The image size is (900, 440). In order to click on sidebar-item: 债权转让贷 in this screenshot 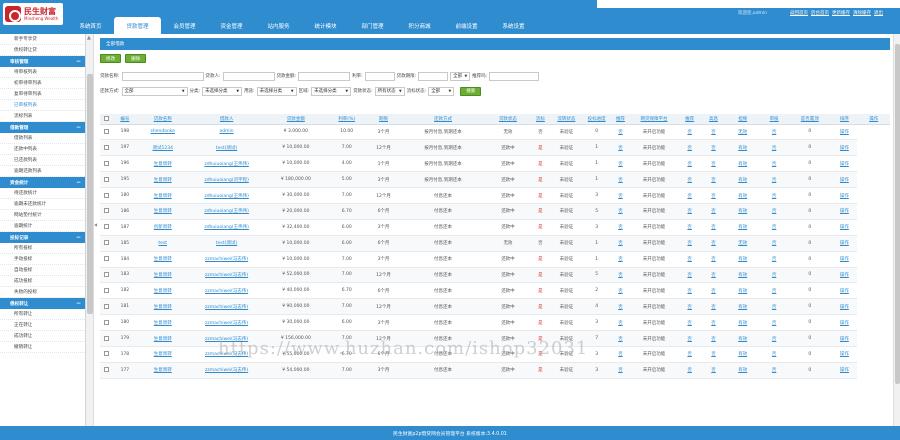, I will do `click(42, 50)`.